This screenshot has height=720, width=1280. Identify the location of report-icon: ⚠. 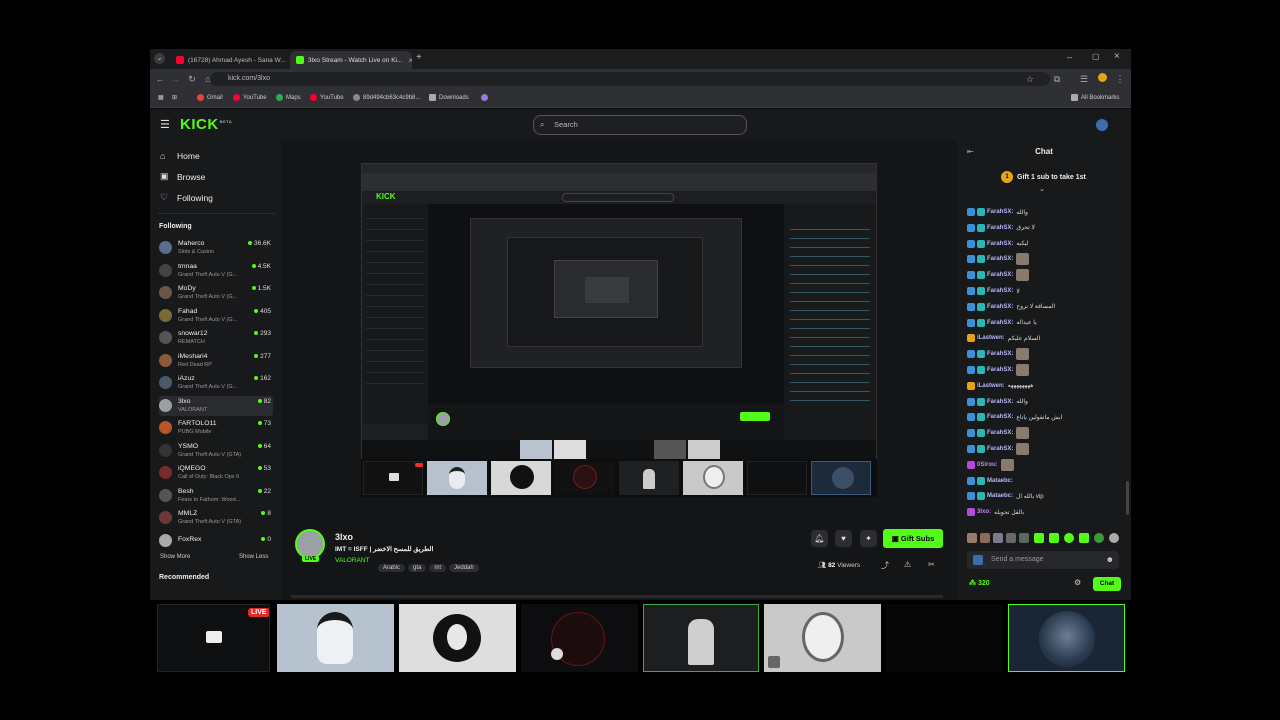
(907, 564).